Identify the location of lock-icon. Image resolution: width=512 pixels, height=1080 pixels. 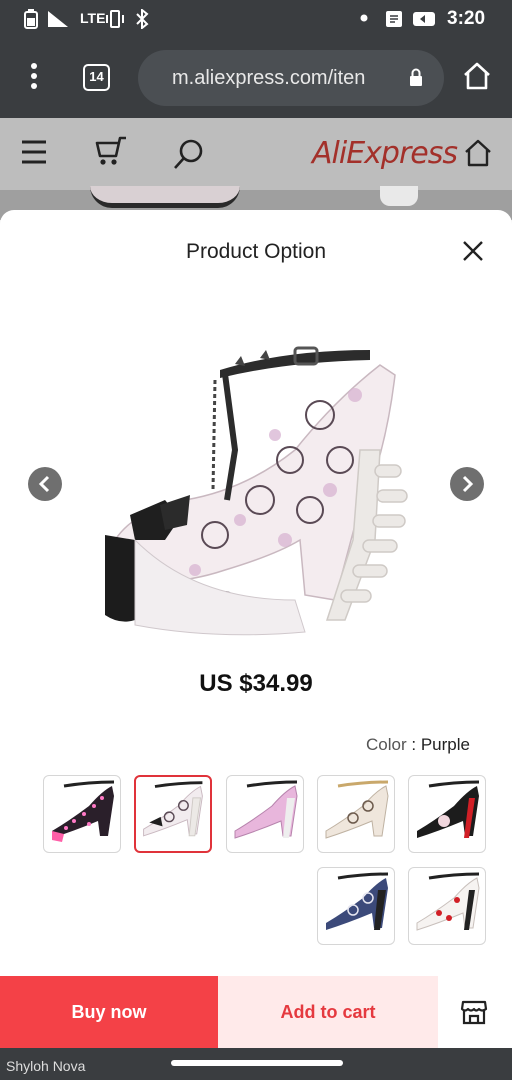
(416, 77).